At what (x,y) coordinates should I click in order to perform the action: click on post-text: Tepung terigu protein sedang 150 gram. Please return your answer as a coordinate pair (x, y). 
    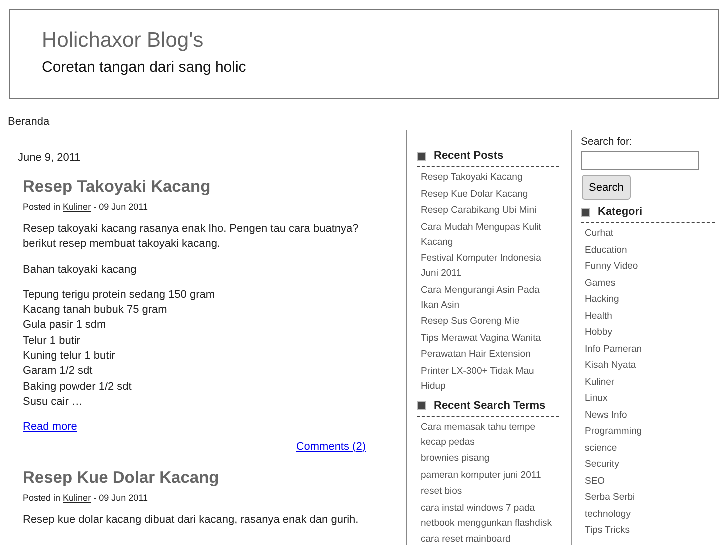
    Looking at the image, I should click on (119, 295).